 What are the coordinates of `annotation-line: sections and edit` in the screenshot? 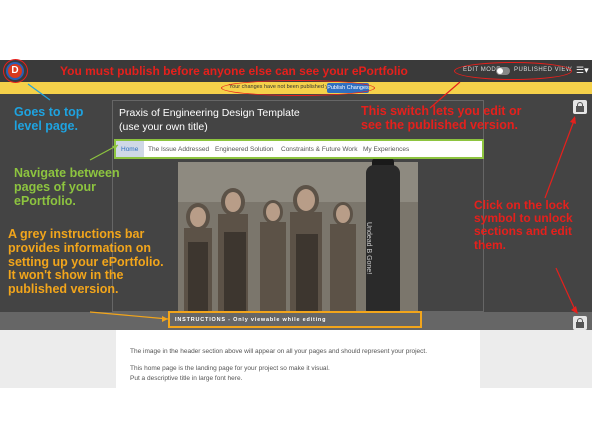 It's located at (523, 231).